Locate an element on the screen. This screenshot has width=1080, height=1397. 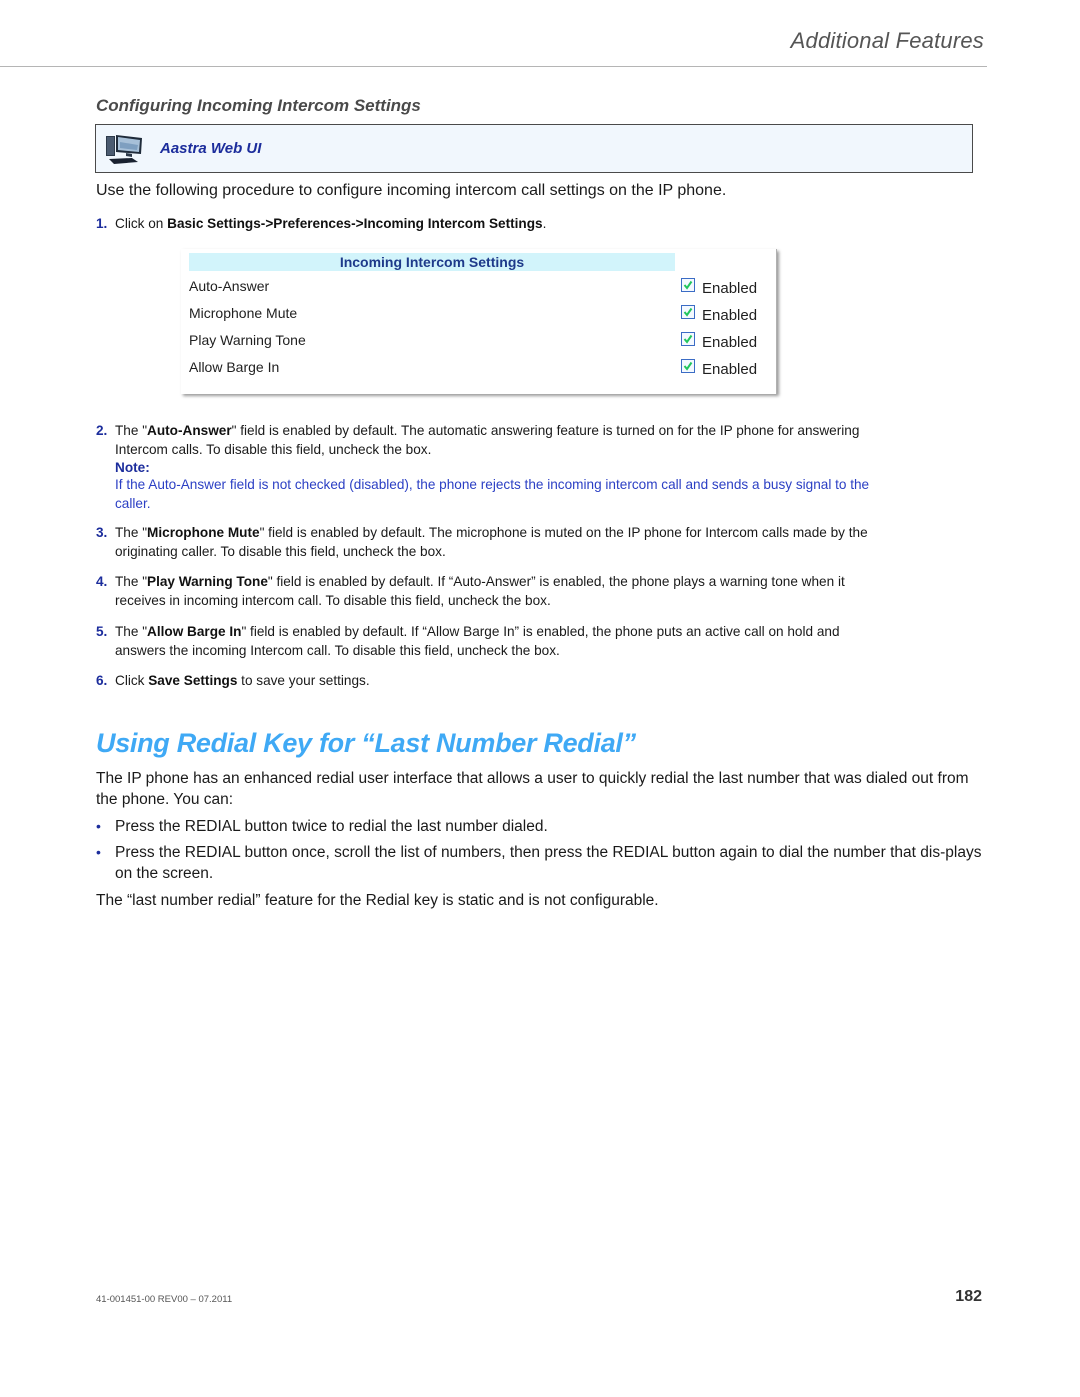
step-text: . is located at coordinates (544, 223).